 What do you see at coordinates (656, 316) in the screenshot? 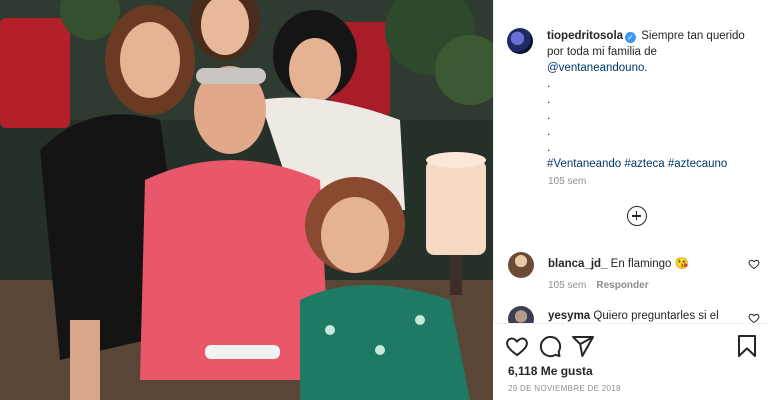
I see `comment-body: Quiero preguntarles si el` at bounding box center [656, 316].